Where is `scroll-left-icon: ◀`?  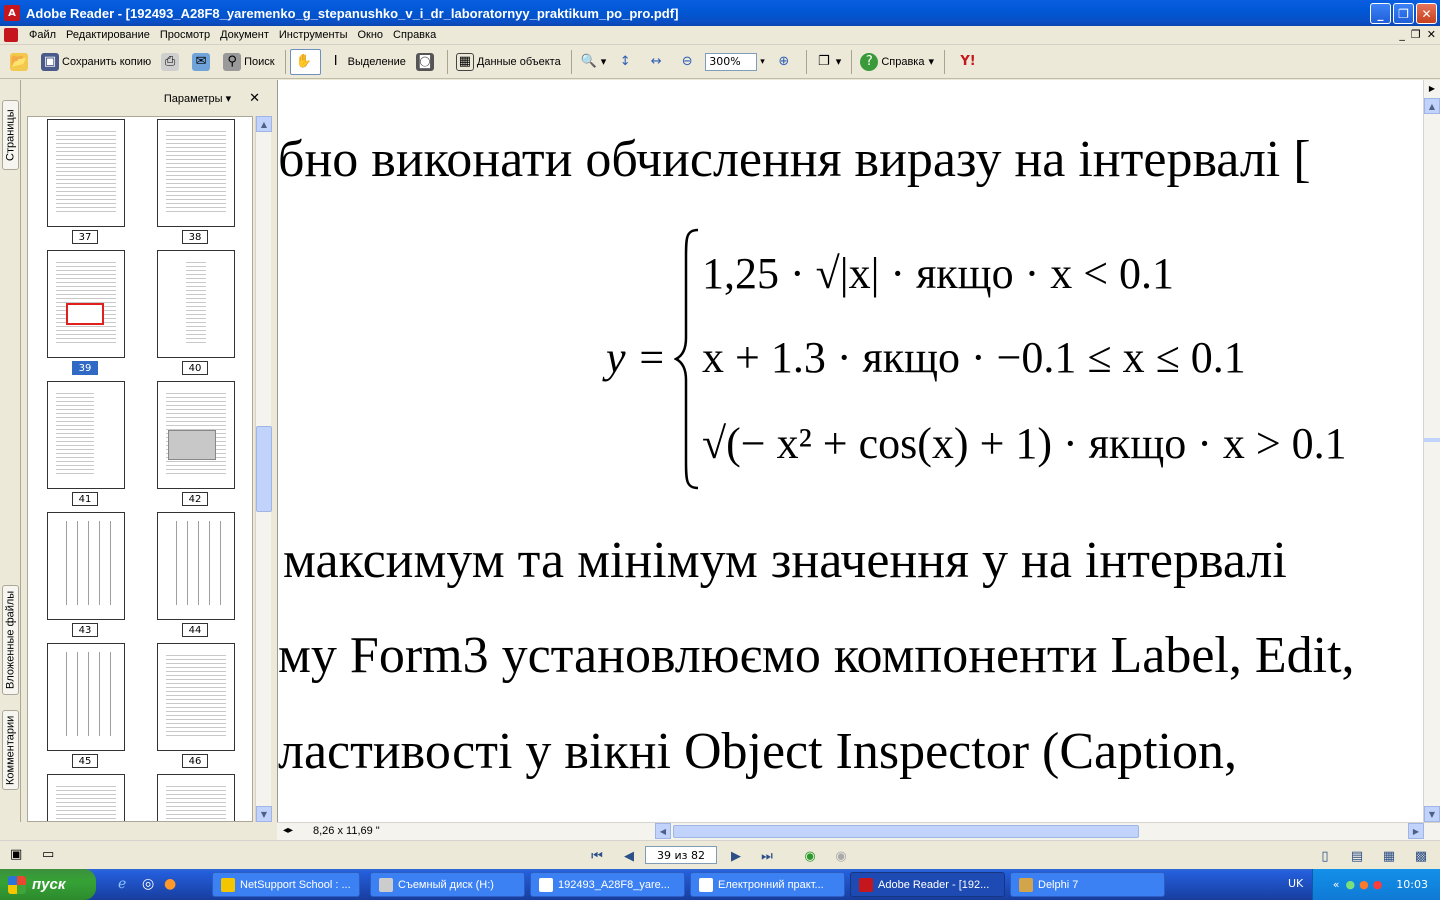 scroll-left-icon: ◀ is located at coordinates (663, 831).